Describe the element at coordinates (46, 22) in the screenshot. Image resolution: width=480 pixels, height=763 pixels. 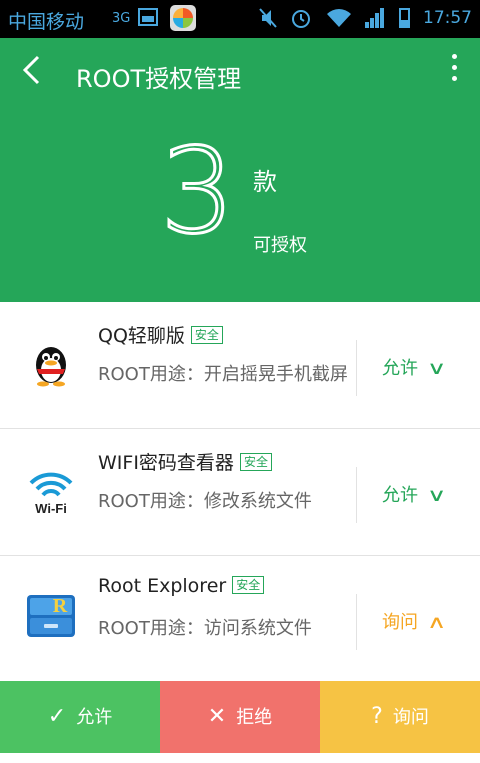
I see `carrier-label: 中国移动` at that location.